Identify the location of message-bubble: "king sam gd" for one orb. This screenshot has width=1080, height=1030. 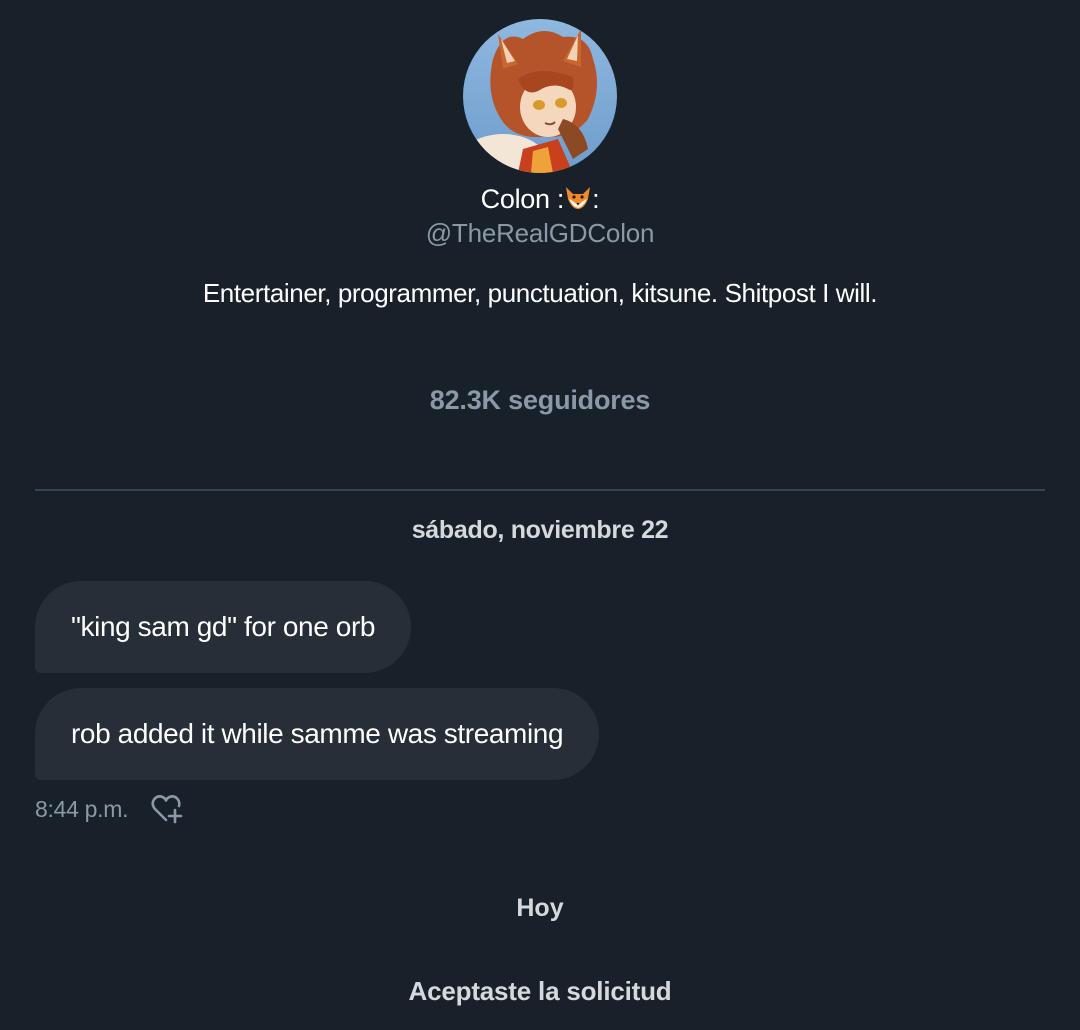
(223, 627).